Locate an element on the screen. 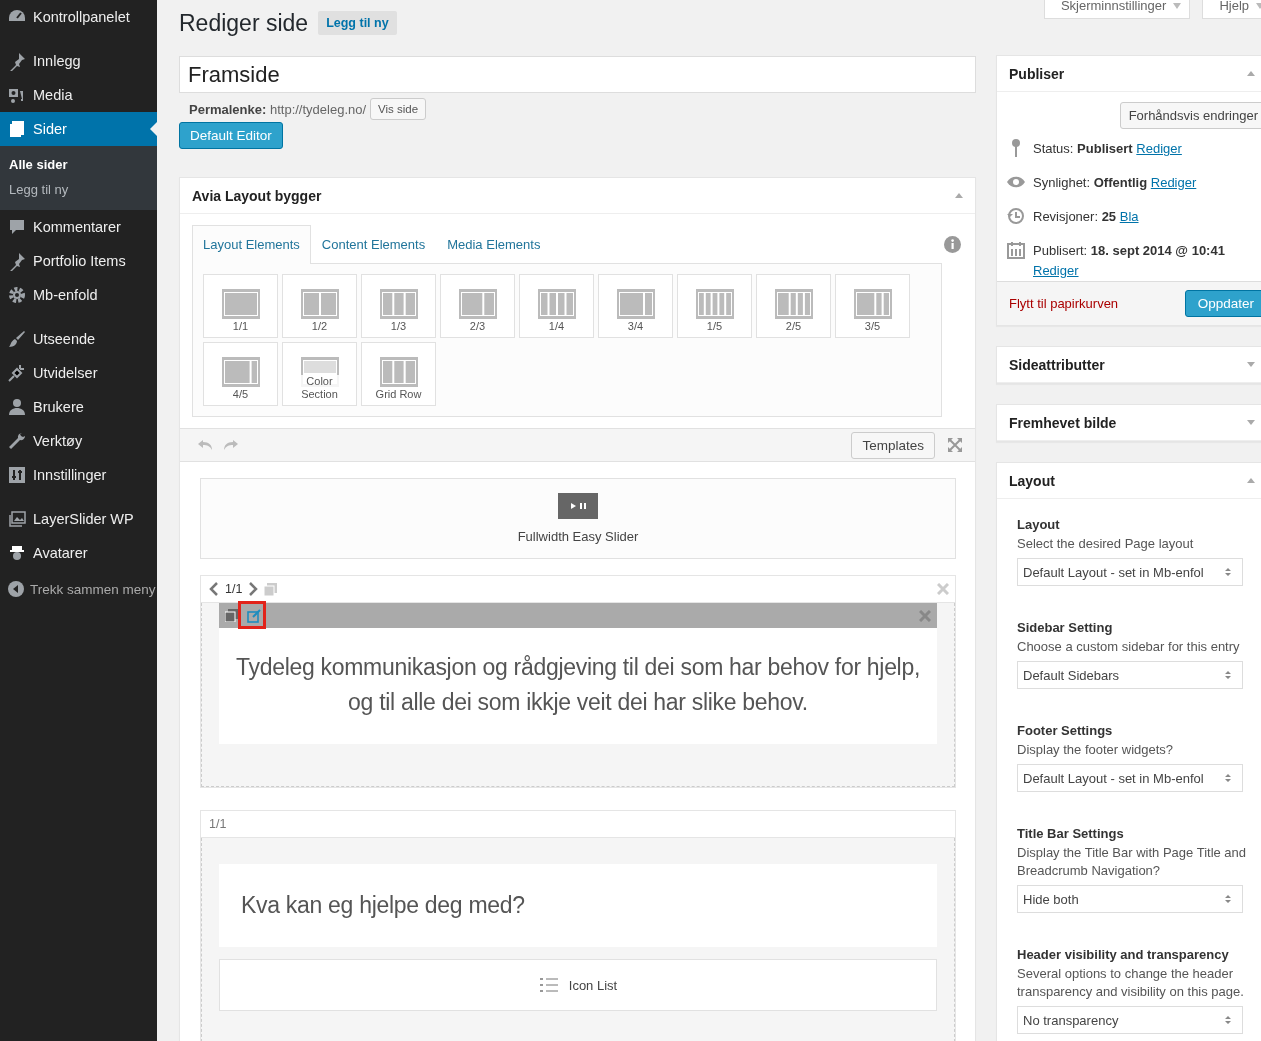 The width and height of the screenshot is (1261, 1041). field-description: Select the desired Page layout is located at coordinates (1106, 544).